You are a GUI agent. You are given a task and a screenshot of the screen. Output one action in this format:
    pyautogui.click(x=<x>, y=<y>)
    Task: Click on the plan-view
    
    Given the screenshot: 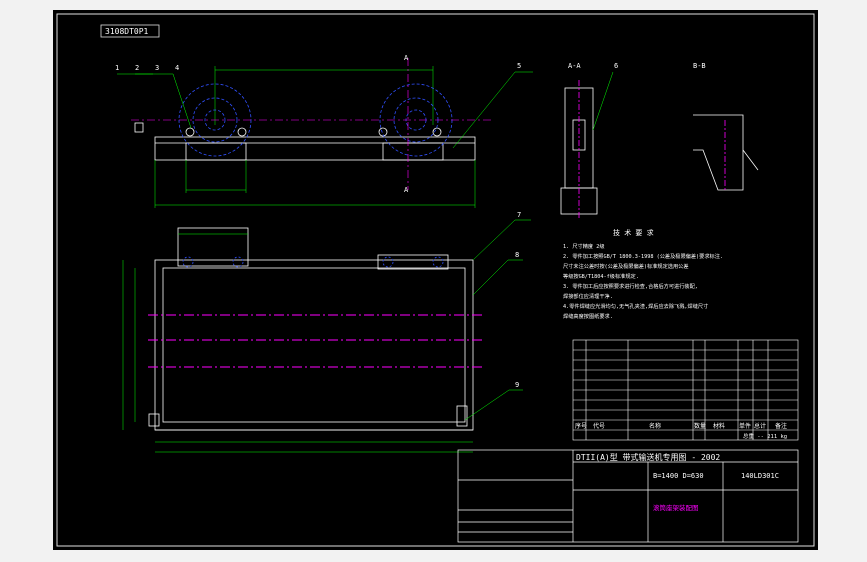 What is the action you would take?
    pyautogui.click(x=311, y=329)
    